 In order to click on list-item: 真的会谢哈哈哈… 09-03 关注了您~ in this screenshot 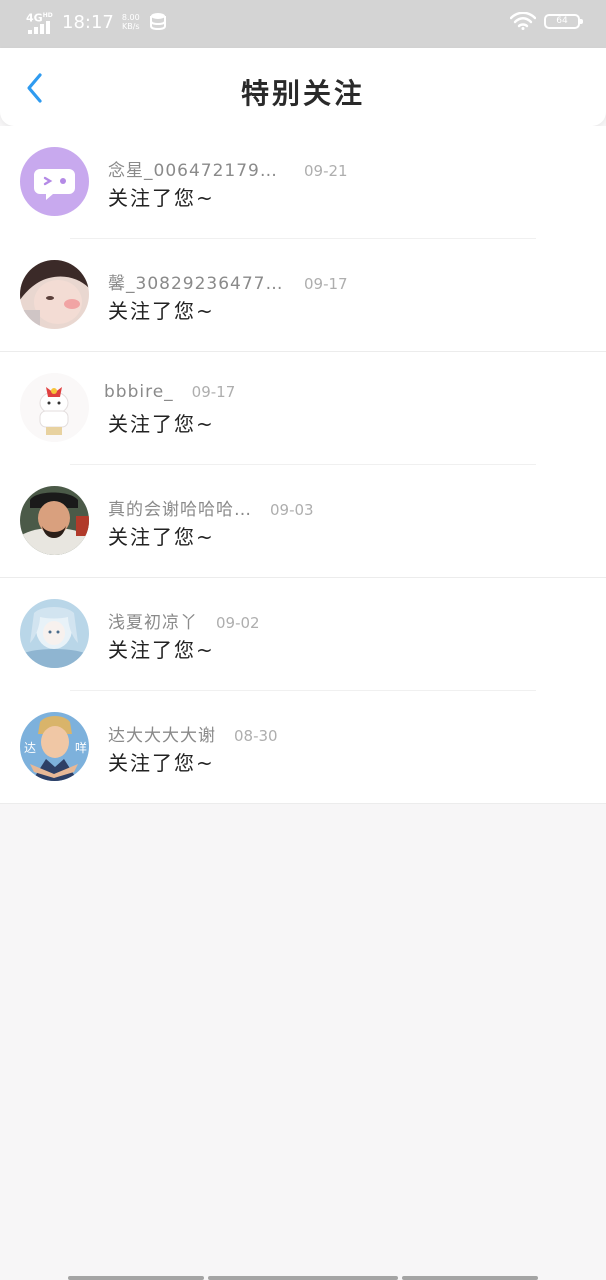, I will do `click(303, 521)`.